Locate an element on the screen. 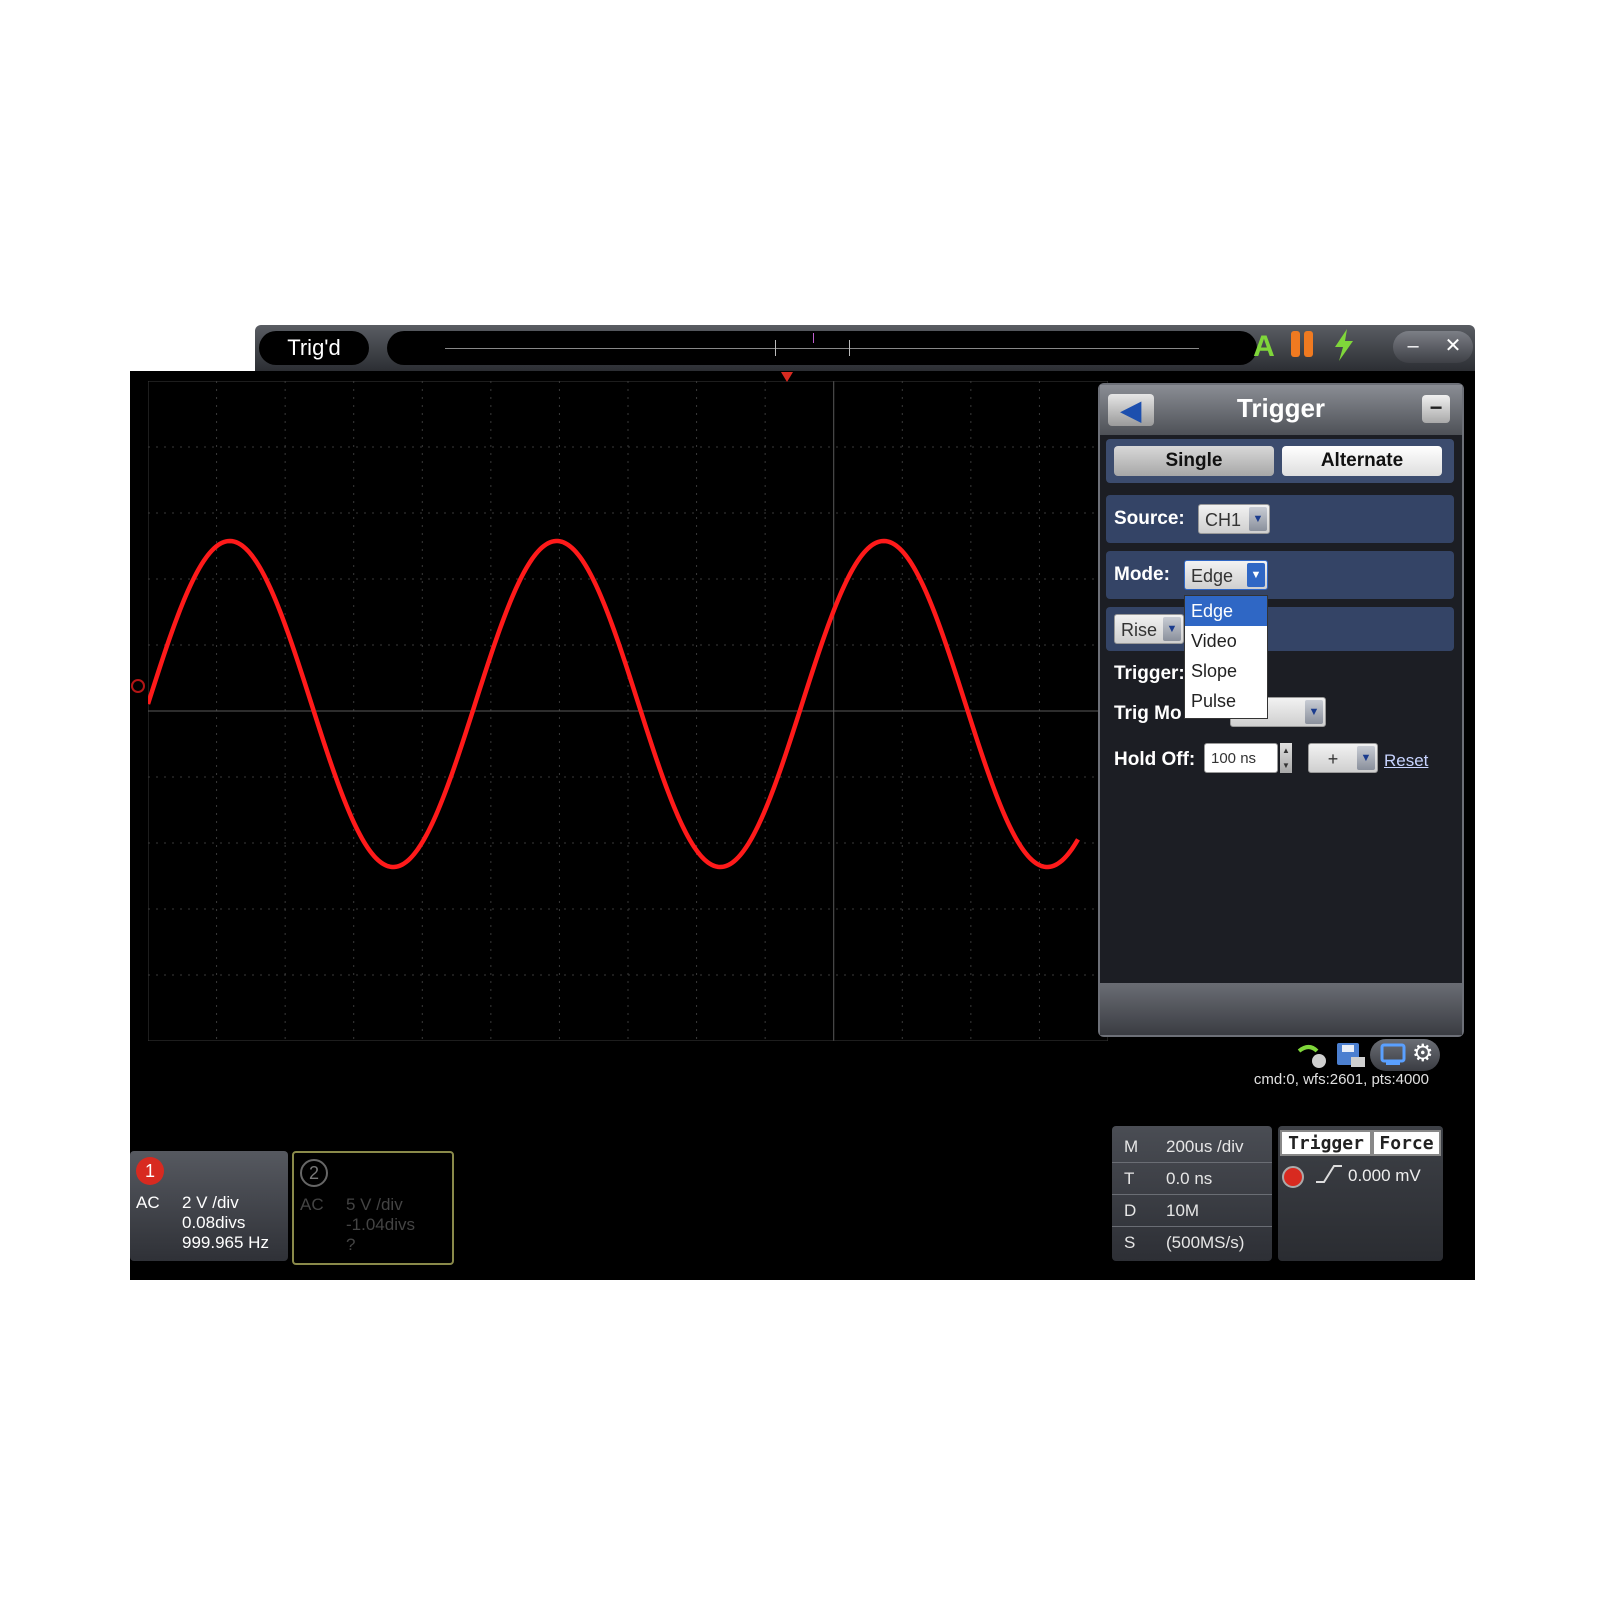 The height and width of the screenshot is (1600, 1600). trigger-button: Trigger is located at coordinates (1326, 1143).